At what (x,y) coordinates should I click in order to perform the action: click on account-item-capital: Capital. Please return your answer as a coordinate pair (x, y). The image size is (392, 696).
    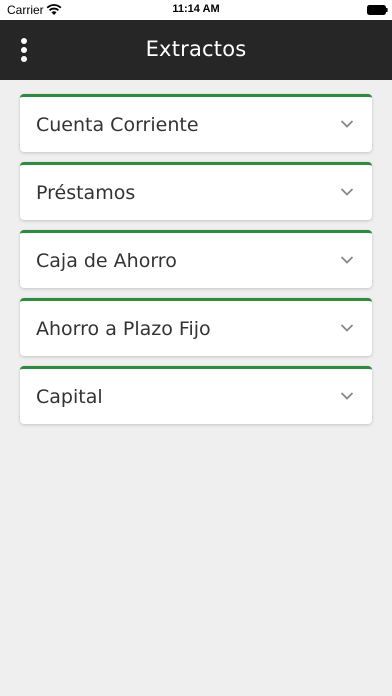
    Looking at the image, I should click on (196, 395).